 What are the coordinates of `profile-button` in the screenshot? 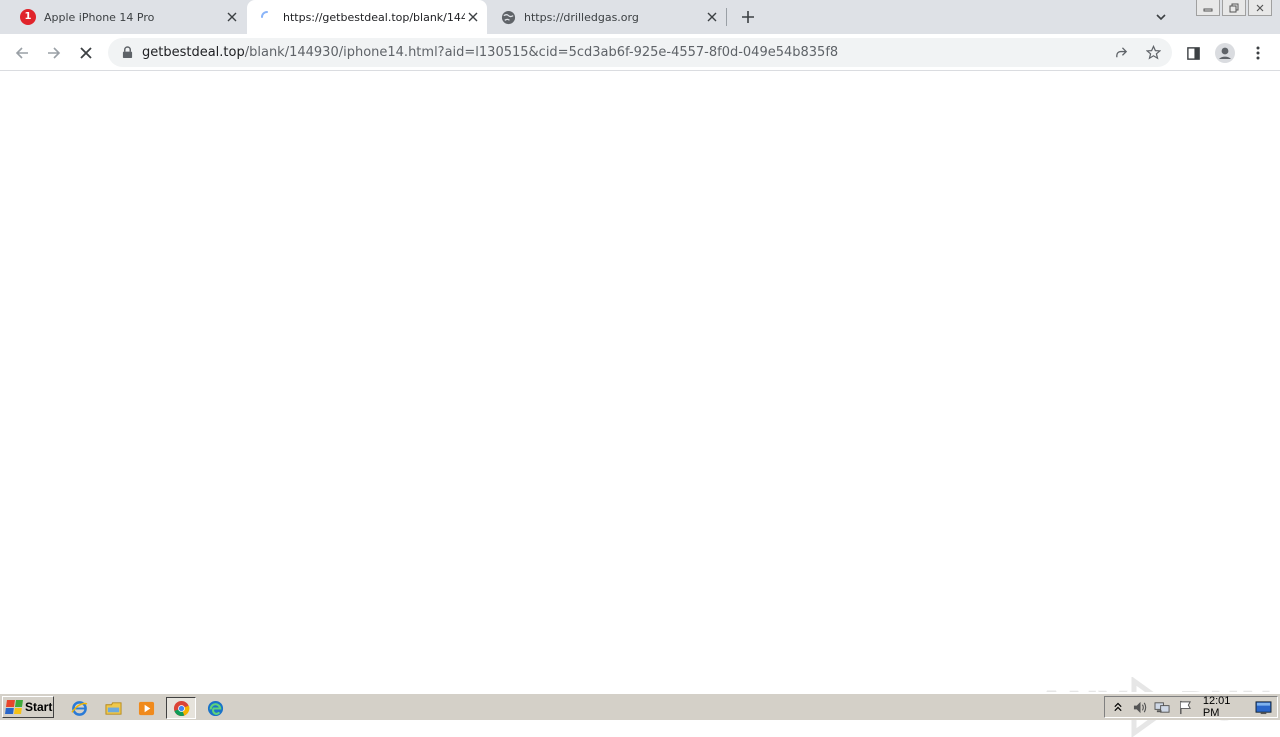 It's located at (1225, 53).